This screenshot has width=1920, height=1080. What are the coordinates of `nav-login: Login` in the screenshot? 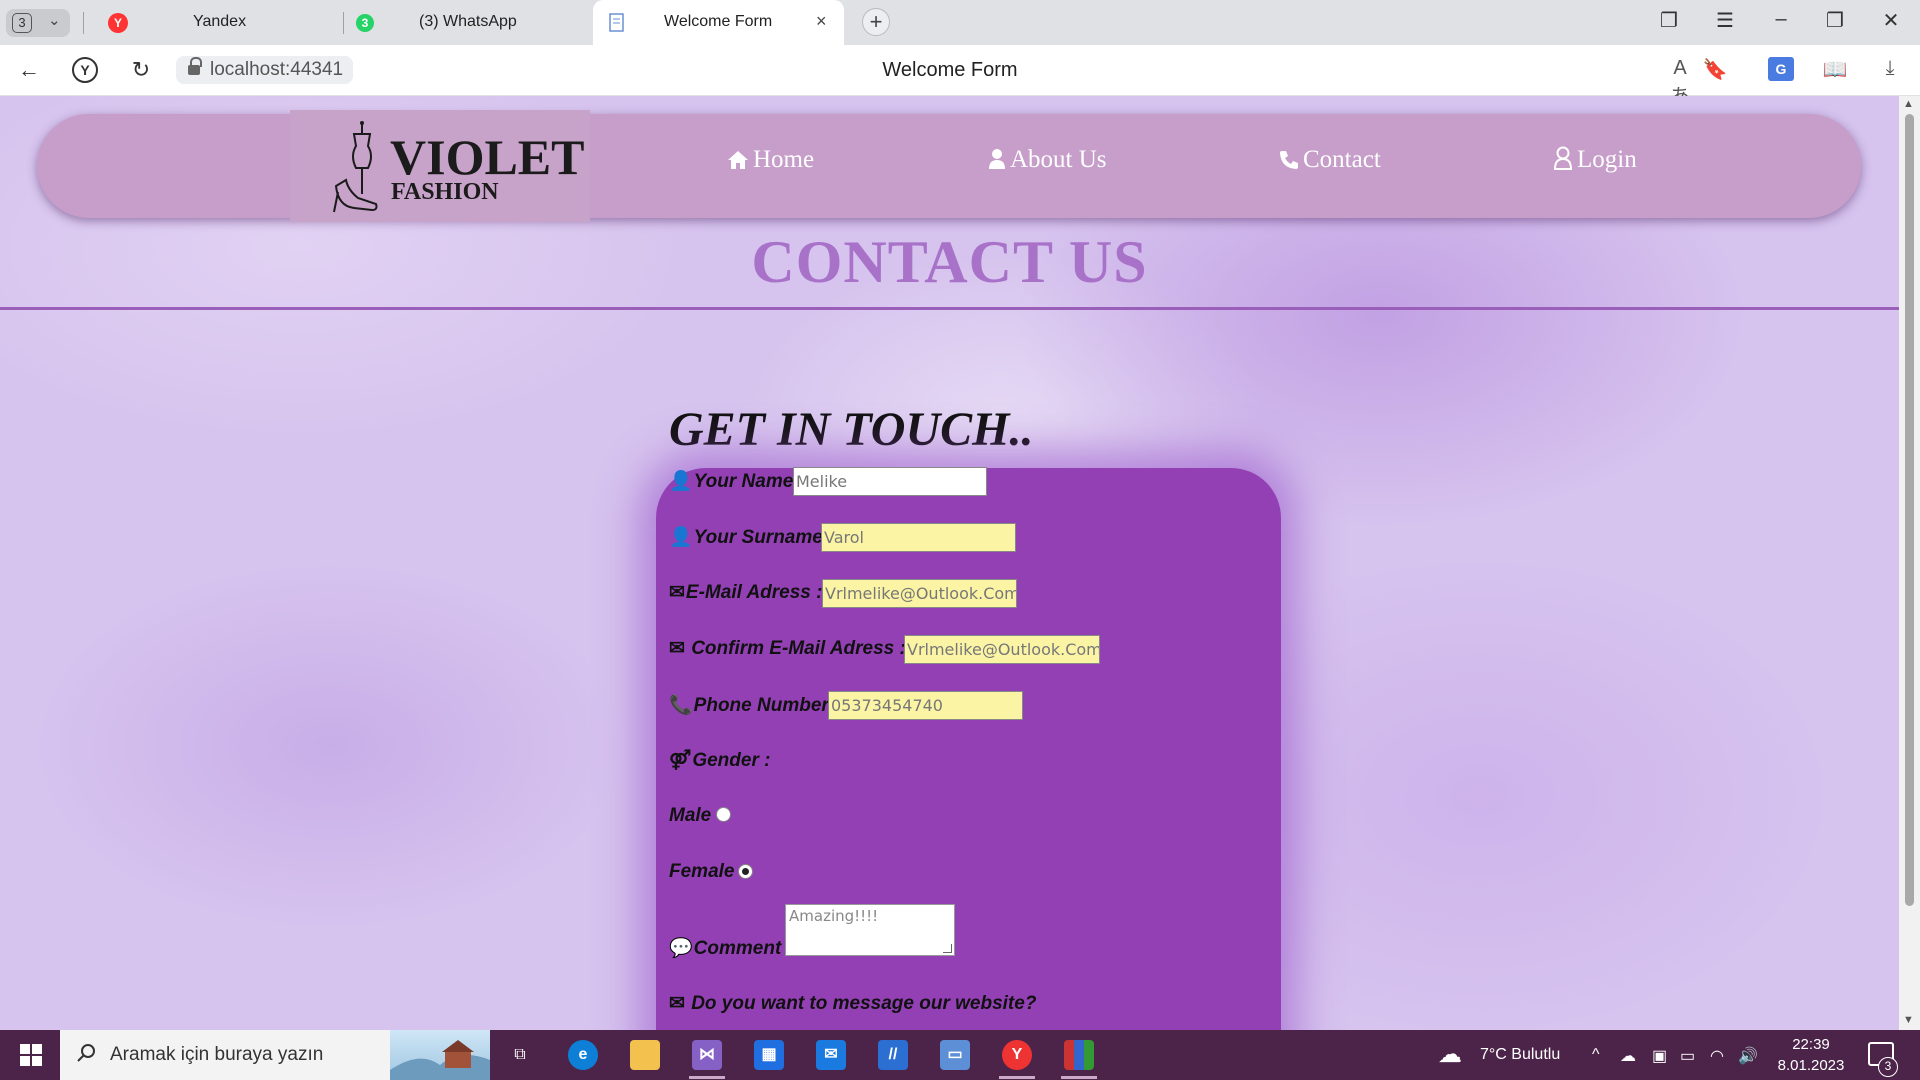 It's located at (1595, 160).